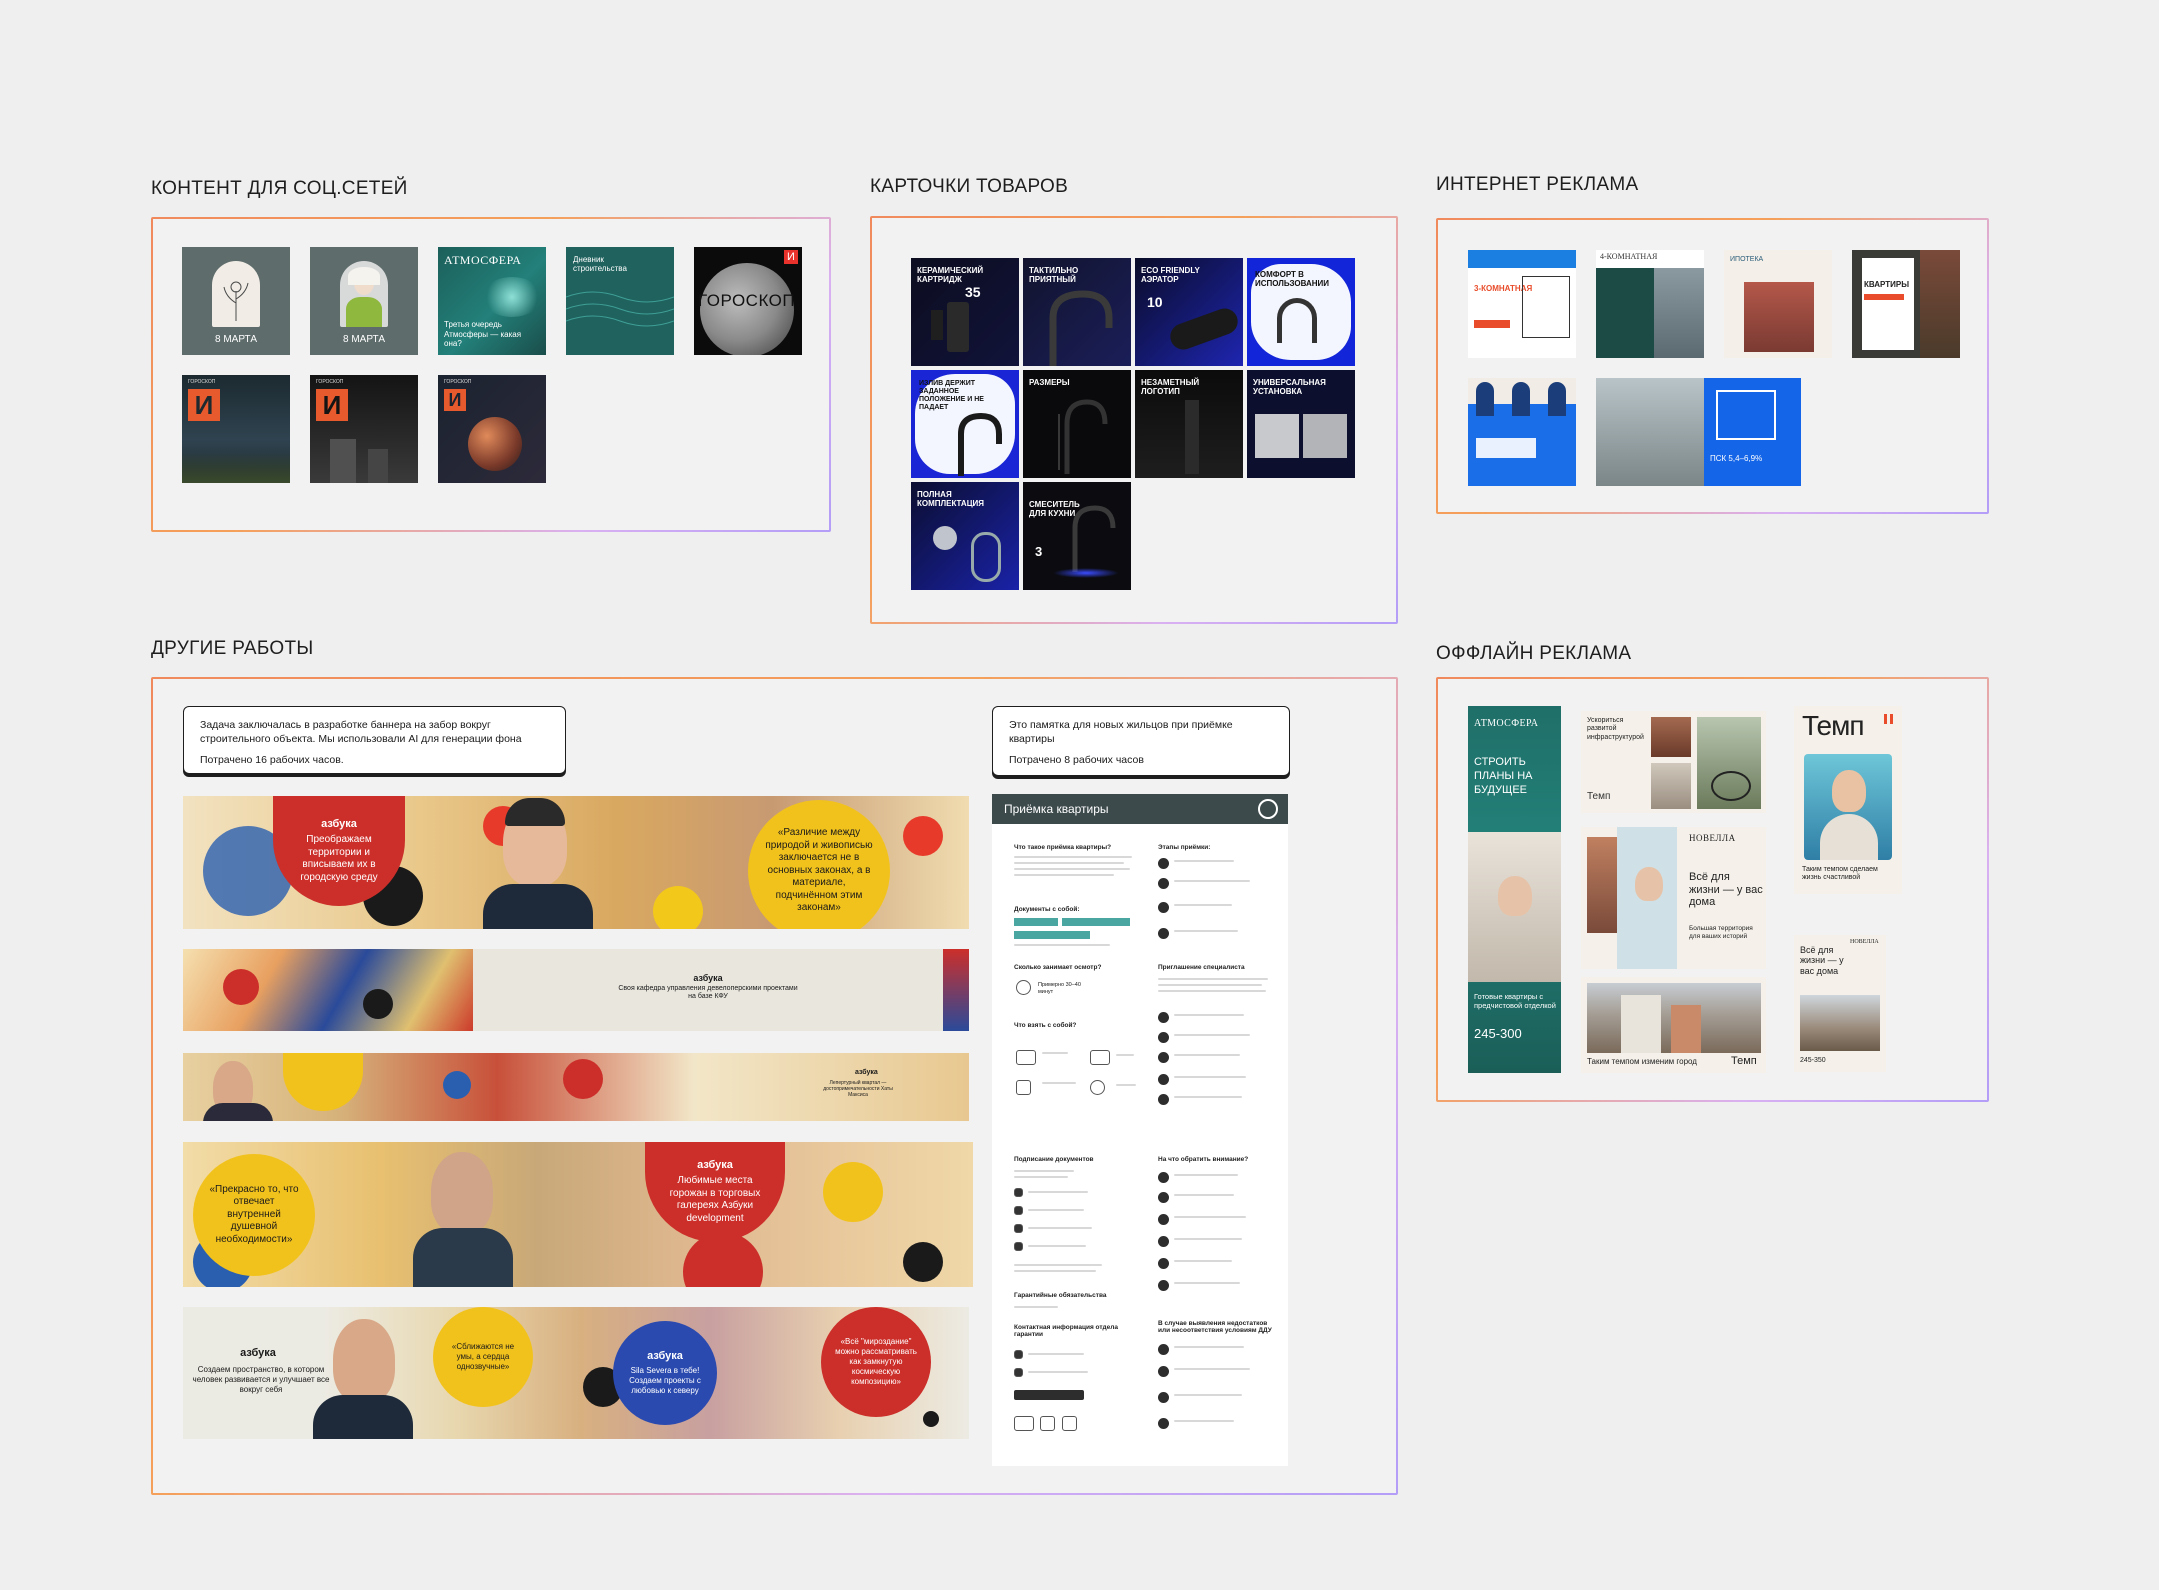 This screenshot has width=2159, height=1590. What do you see at coordinates (483, 260) in the screenshot?
I see `atmosfera-logo: АТМОСФЕРА` at bounding box center [483, 260].